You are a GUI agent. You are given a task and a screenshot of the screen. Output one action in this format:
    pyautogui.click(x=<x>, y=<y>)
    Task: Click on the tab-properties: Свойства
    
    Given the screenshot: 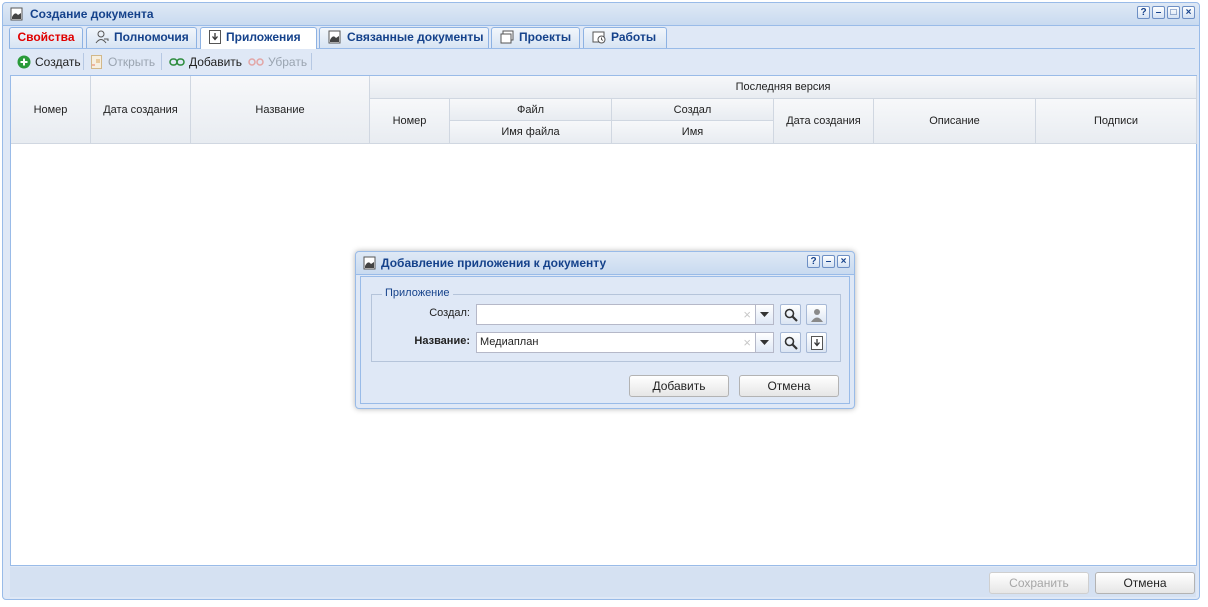 What is the action you would take?
    pyautogui.click(x=46, y=37)
    